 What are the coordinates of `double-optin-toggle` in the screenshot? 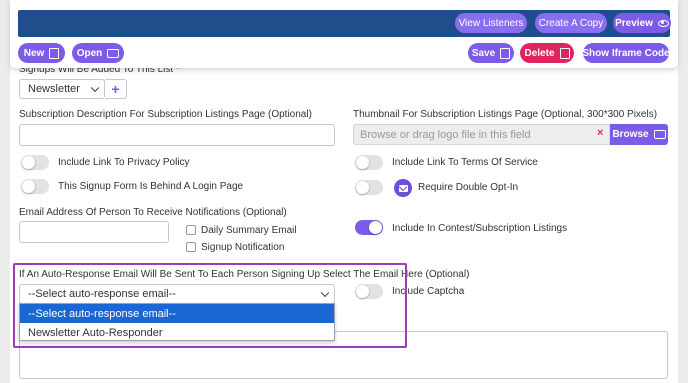 It's located at (369, 187).